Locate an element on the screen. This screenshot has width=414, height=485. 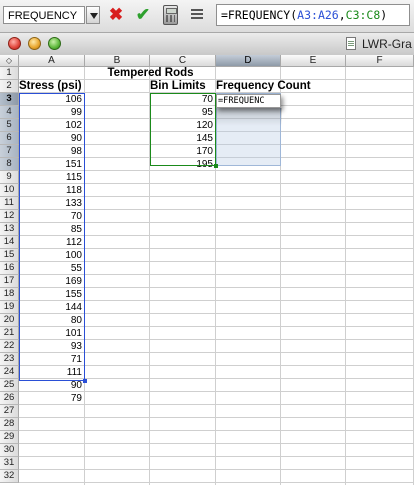
row-header-31: 31 is located at coordinates (9, 463).